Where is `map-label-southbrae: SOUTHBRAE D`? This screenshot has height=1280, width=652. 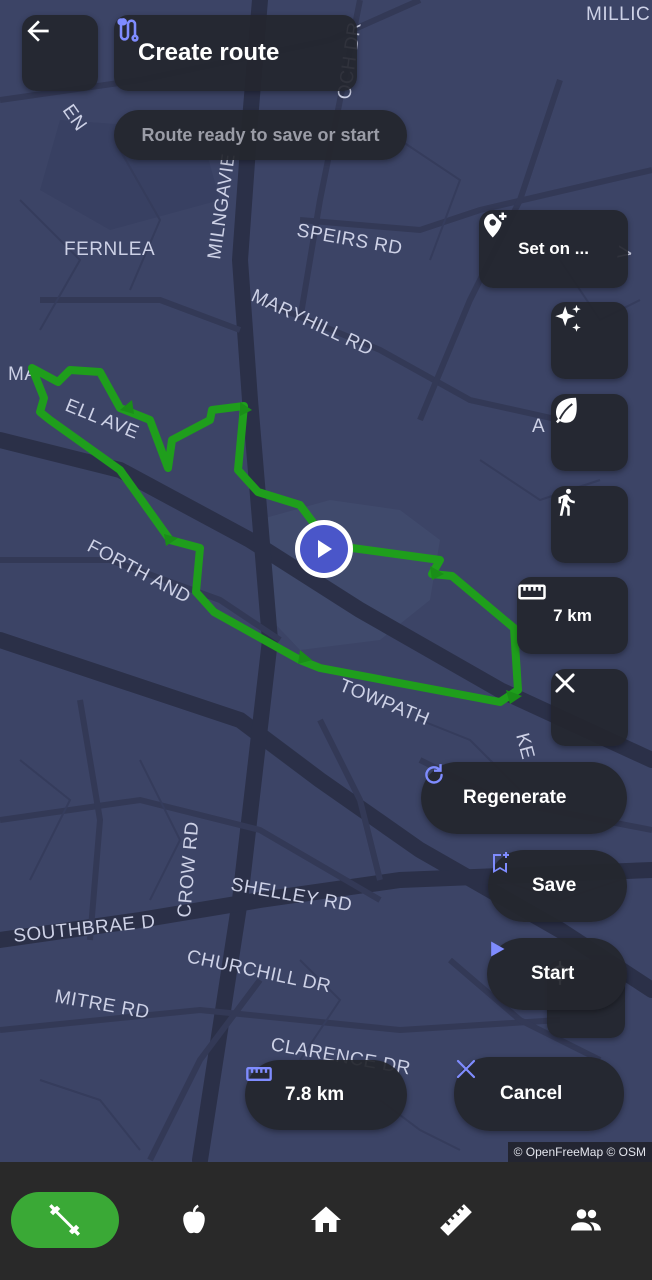
map-label-southbrae: SOUTHBRAE D is located at coordinates (84, 929).